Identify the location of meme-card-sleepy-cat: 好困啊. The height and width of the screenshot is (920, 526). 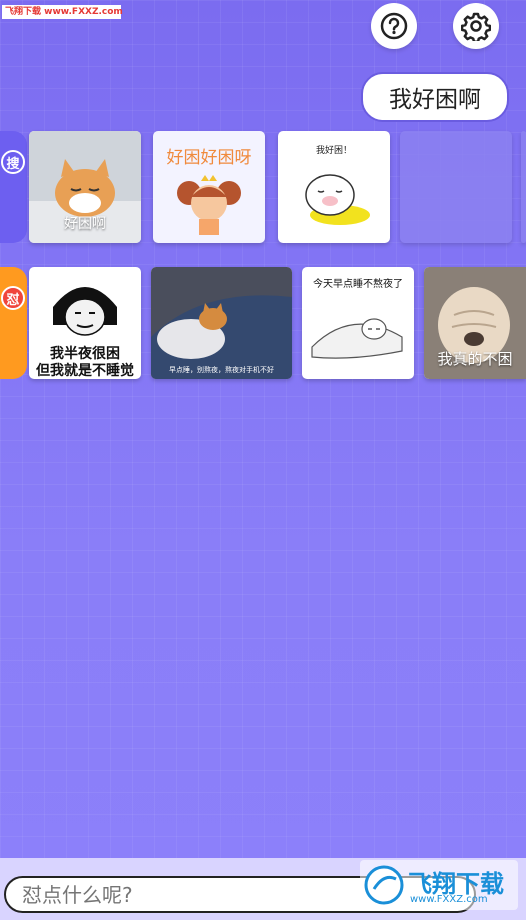
(85, 187).